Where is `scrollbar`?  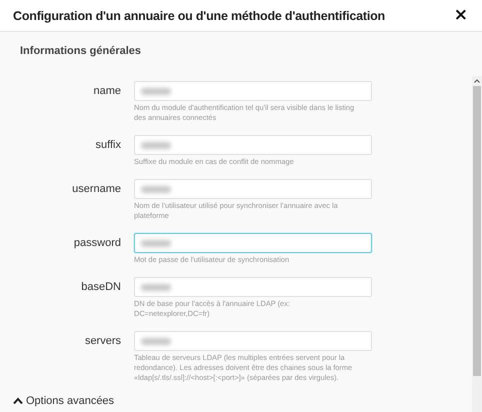
scrollbar is located at coordinates (477, 244).